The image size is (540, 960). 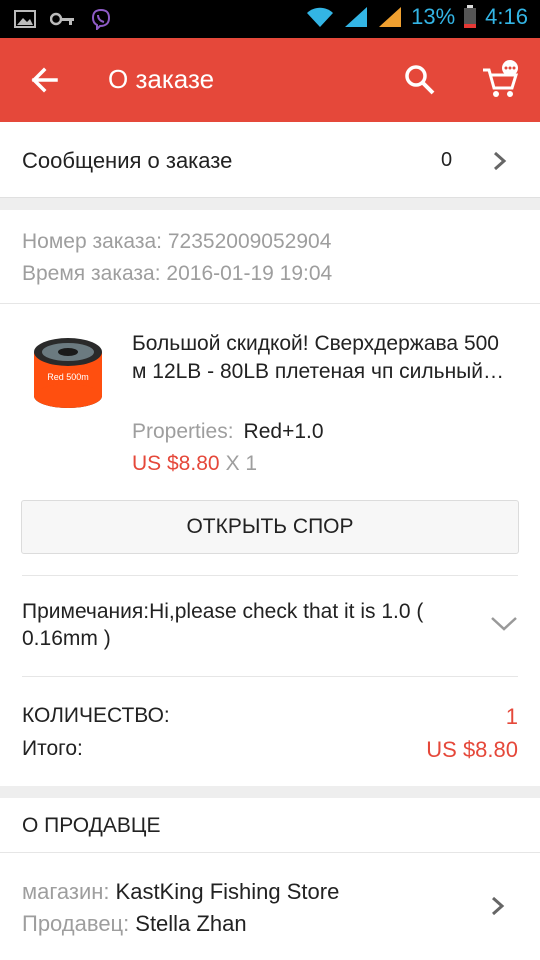 I want to click on page-title: О заказе, so click(x=161, y=79).